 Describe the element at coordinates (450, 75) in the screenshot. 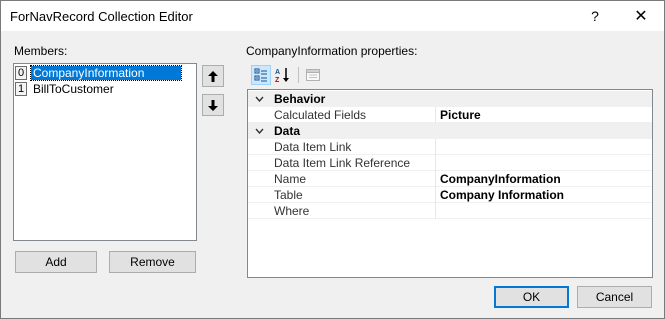

I see `property-grid-toolbar: A Z` at that location.